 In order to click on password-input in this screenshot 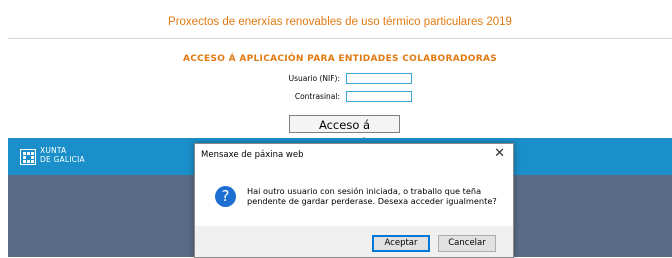, I will do `click(379, 96)`.